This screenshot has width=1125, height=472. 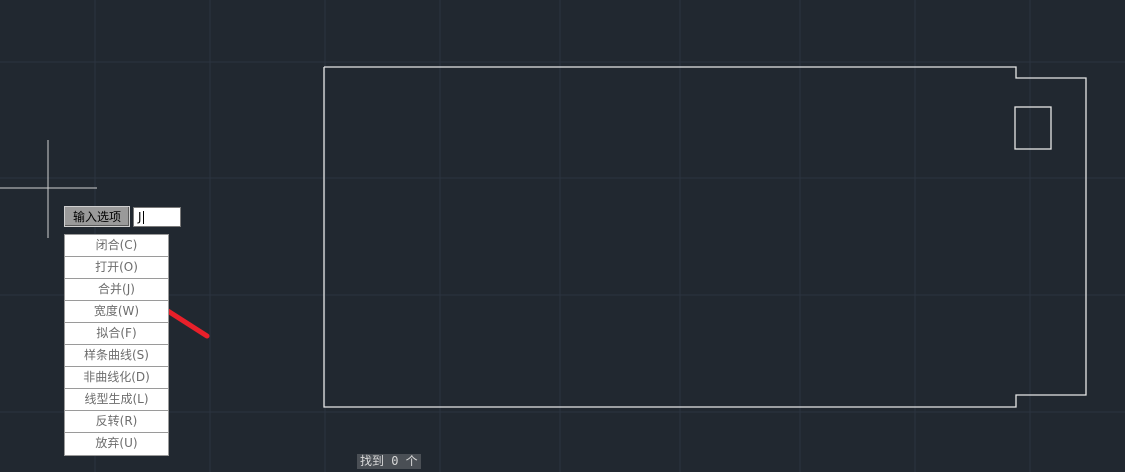 What do you see at coordinates (97, 216) in the screenshot?
I see `input-options-label: 输入选项` at bounding box center [97, 216].